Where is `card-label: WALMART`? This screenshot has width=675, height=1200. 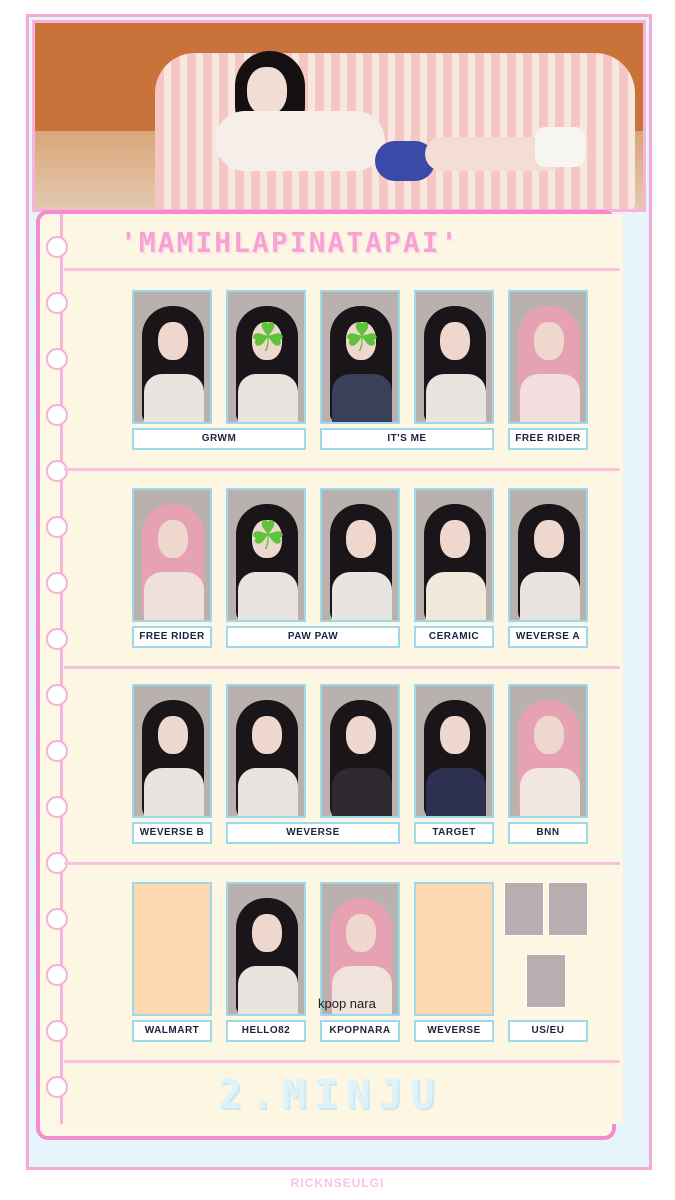
card-label: WALMART is located at coordinates (172, 1031).